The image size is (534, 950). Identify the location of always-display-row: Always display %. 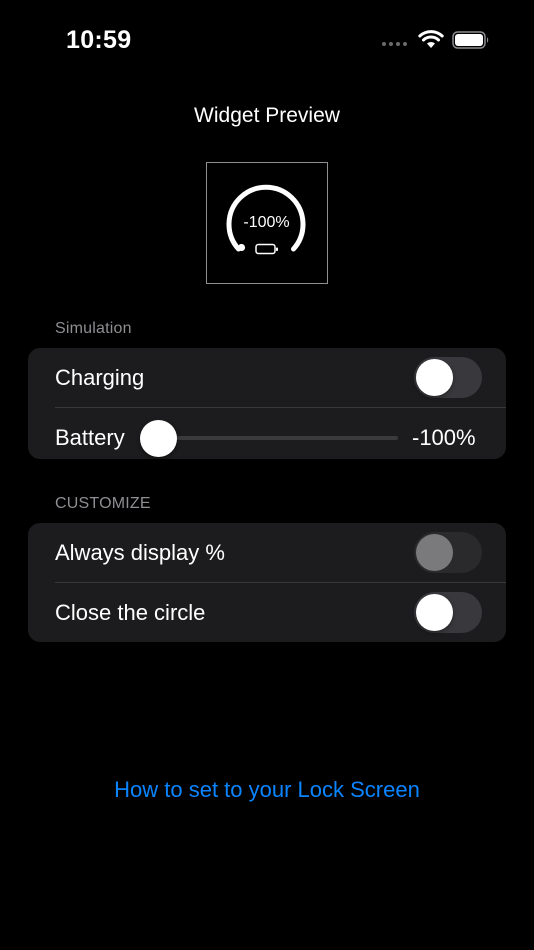
(267, 552).